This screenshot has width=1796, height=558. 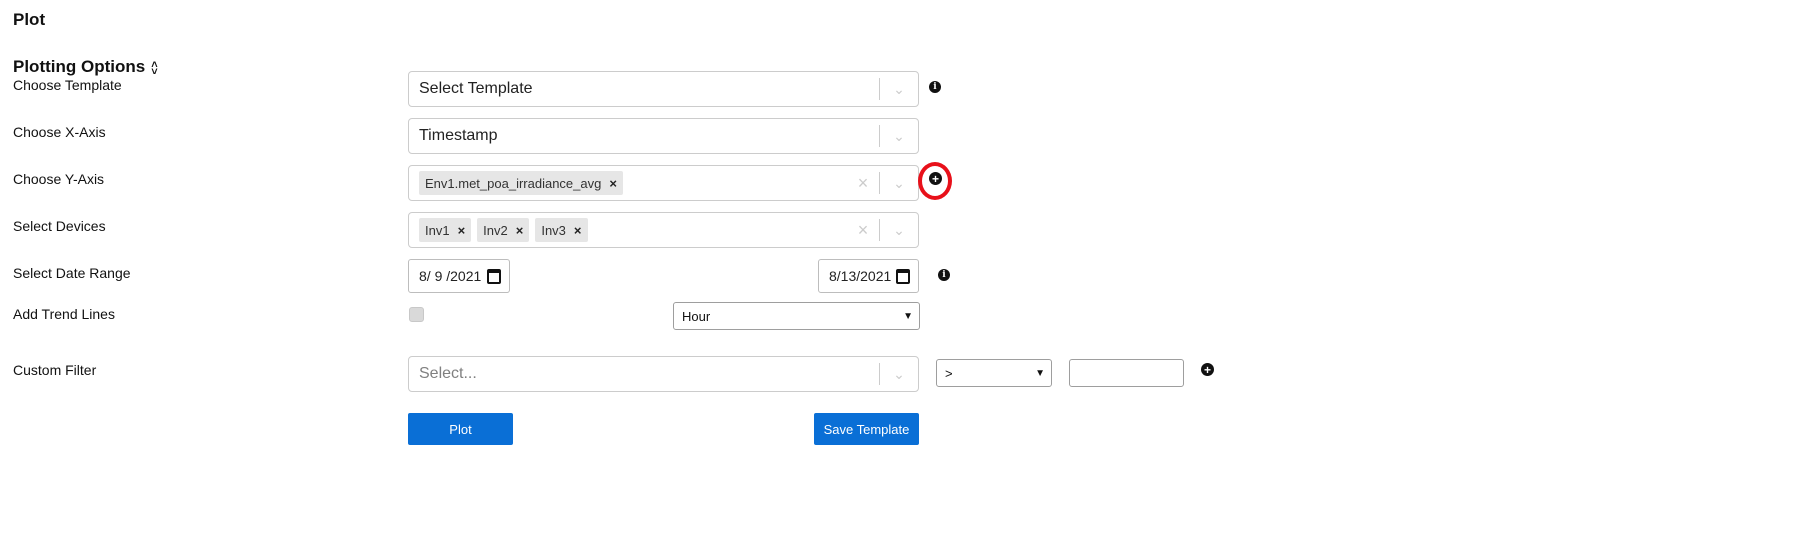 I want to click on chip-label: Env1.met_poa_irradiance_avg, so click(x=513, y=183).